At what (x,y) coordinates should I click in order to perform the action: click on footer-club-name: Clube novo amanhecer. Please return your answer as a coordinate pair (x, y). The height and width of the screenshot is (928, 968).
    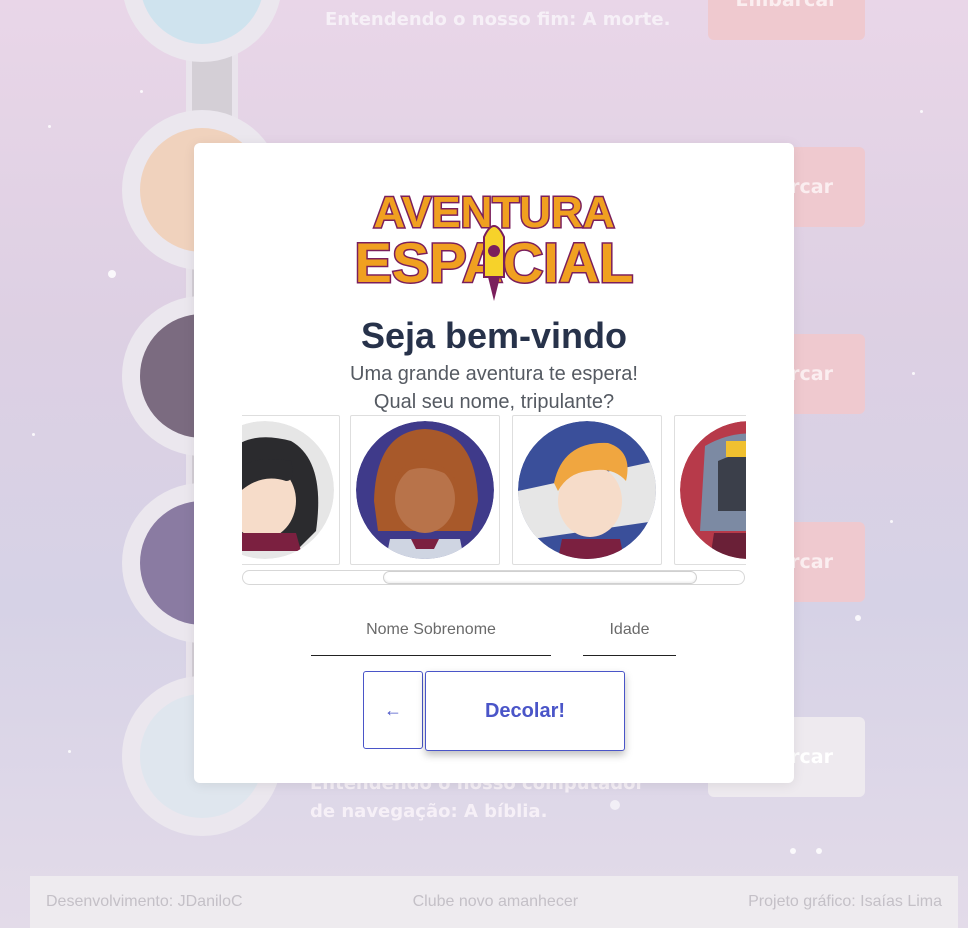
    Looking at the image, I should click on (495, 901).